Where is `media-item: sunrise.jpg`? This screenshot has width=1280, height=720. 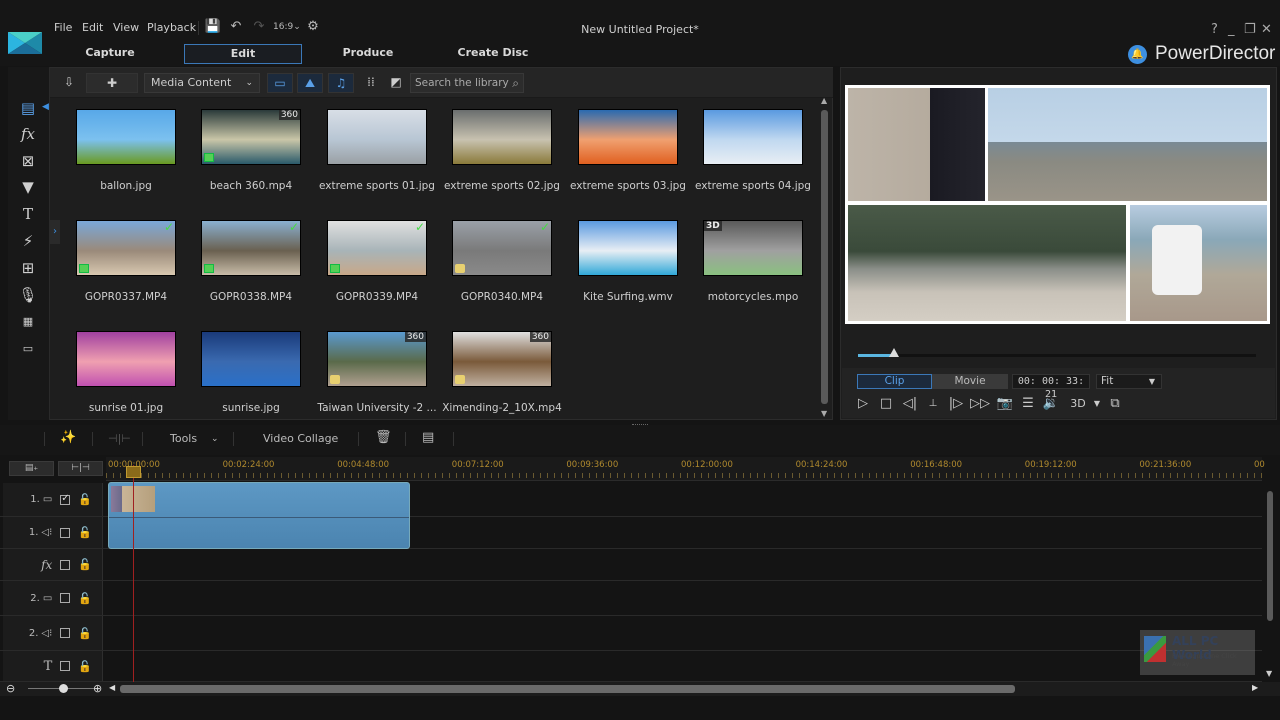 media-item: sunrise.jpg is located at coordinates (251, 383).